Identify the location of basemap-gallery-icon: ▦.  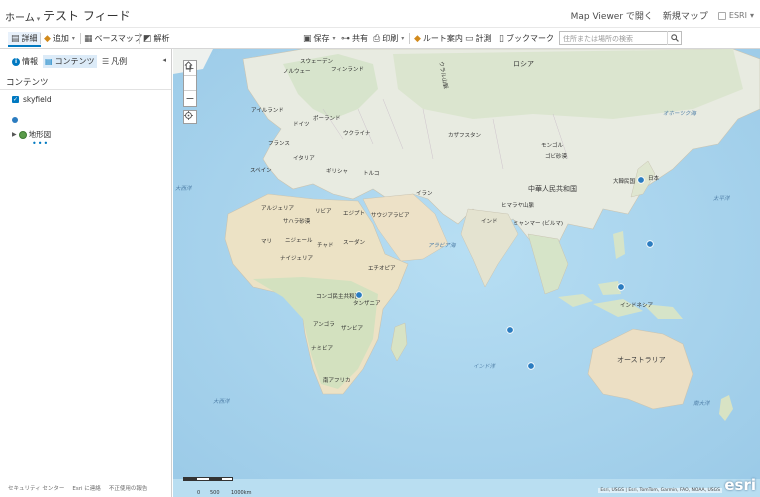
(88, 38).